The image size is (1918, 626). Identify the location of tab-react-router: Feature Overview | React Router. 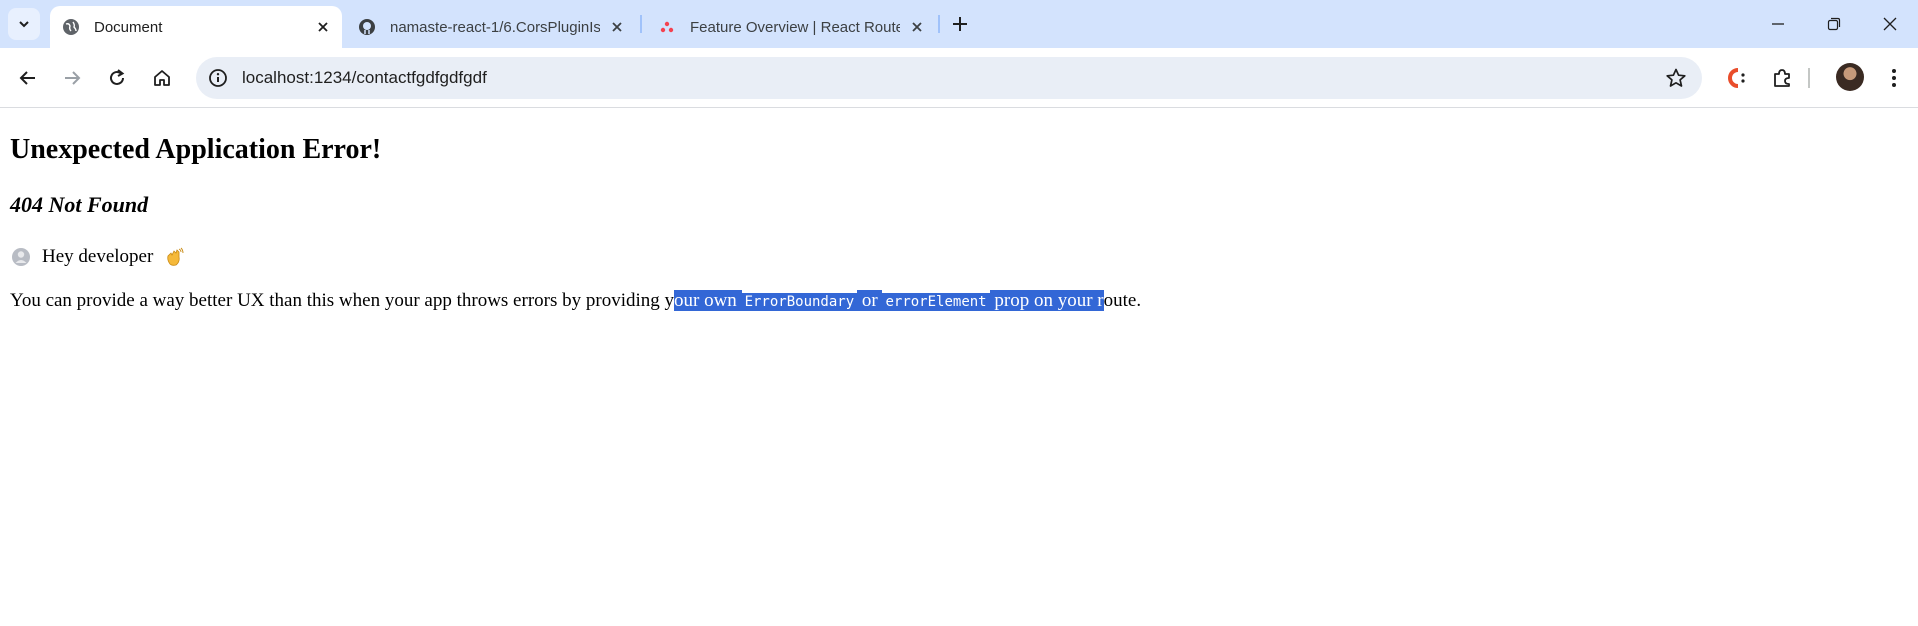
(791, 27).